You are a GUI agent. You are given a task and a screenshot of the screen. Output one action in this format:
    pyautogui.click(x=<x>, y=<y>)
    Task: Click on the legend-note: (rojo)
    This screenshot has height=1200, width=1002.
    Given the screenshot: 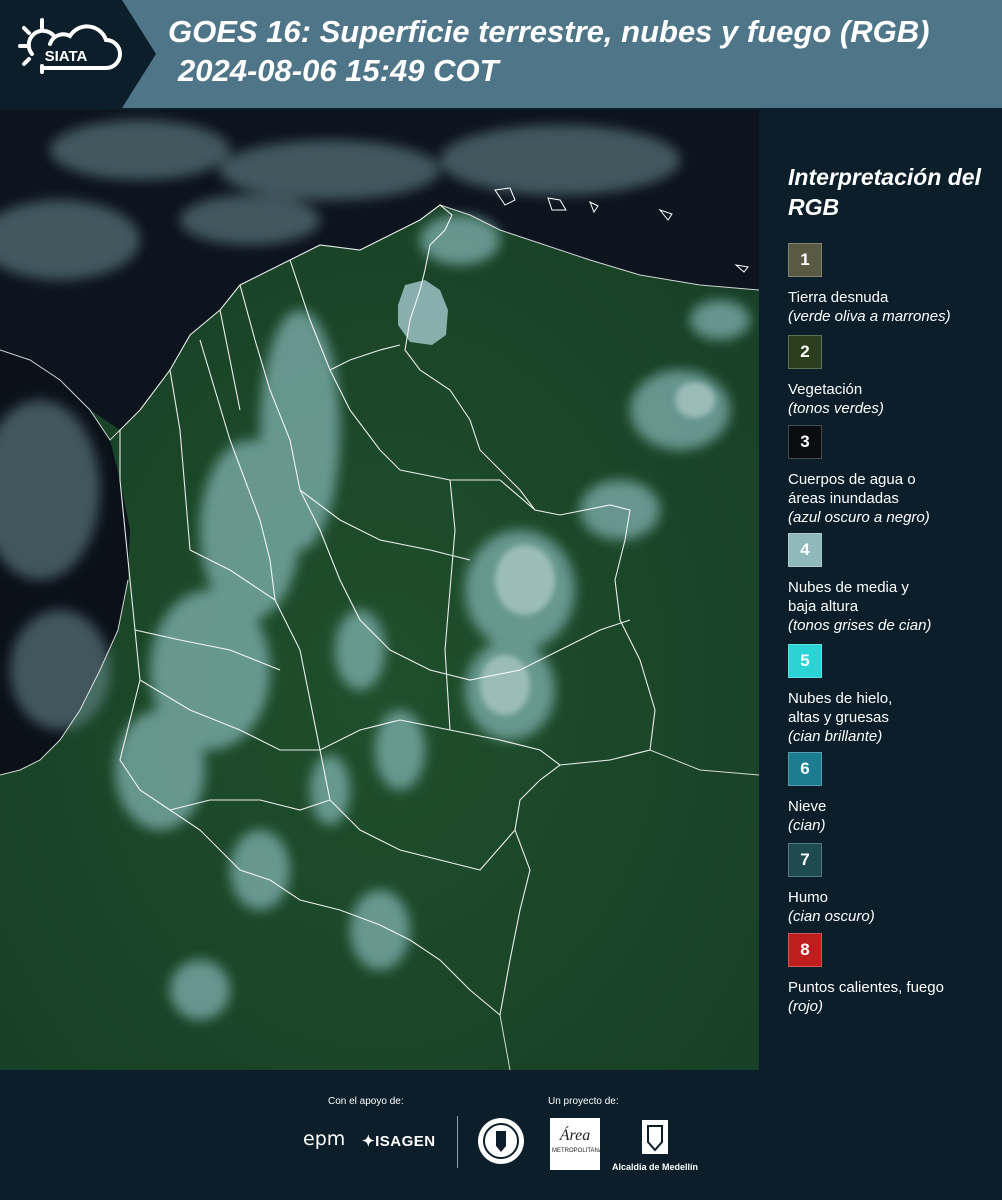 What is the action you would take?
    pyautogui.click(x=806, y=1006)
    